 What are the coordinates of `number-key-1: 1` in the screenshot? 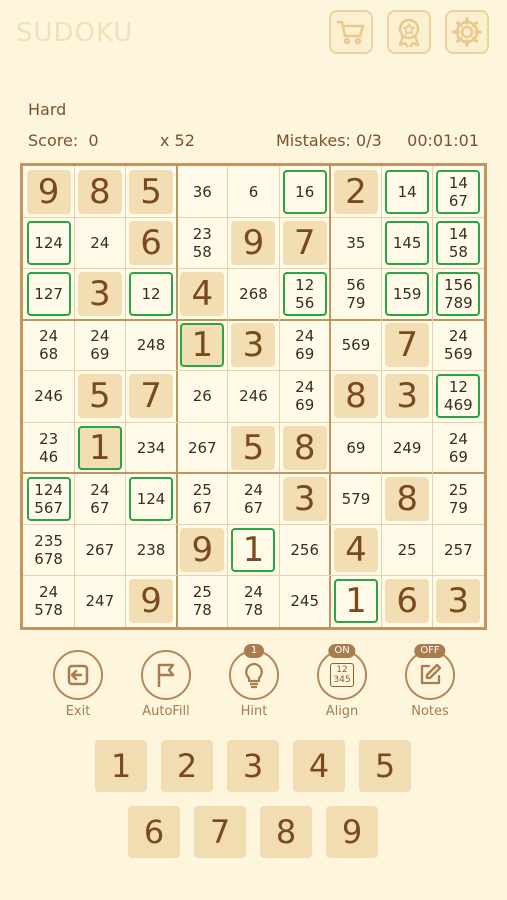 It's located at (121, 766).